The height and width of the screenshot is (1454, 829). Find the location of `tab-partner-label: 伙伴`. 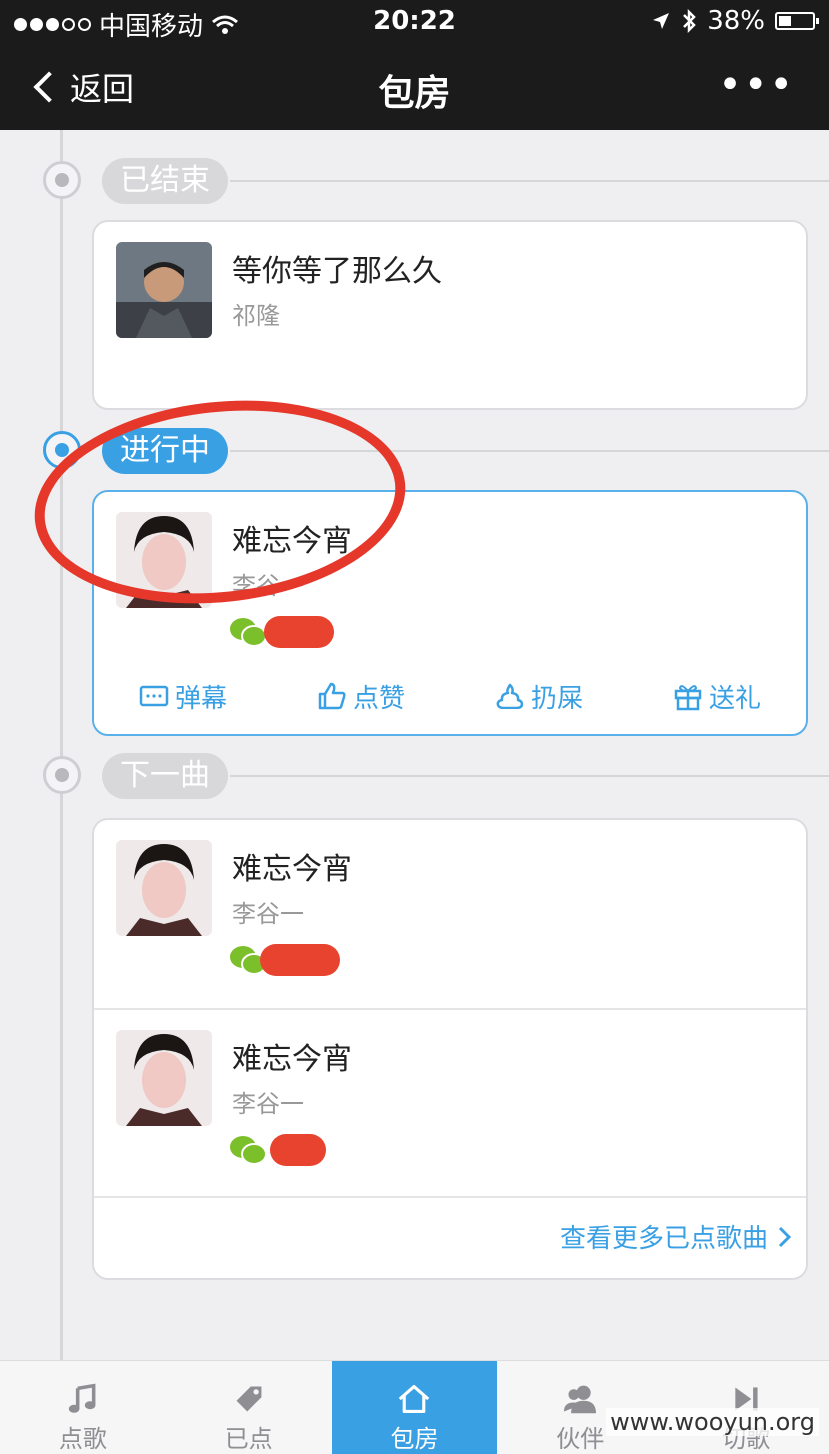

tab-partner-label: 伙伴 is located at coordinates (580, 1439).